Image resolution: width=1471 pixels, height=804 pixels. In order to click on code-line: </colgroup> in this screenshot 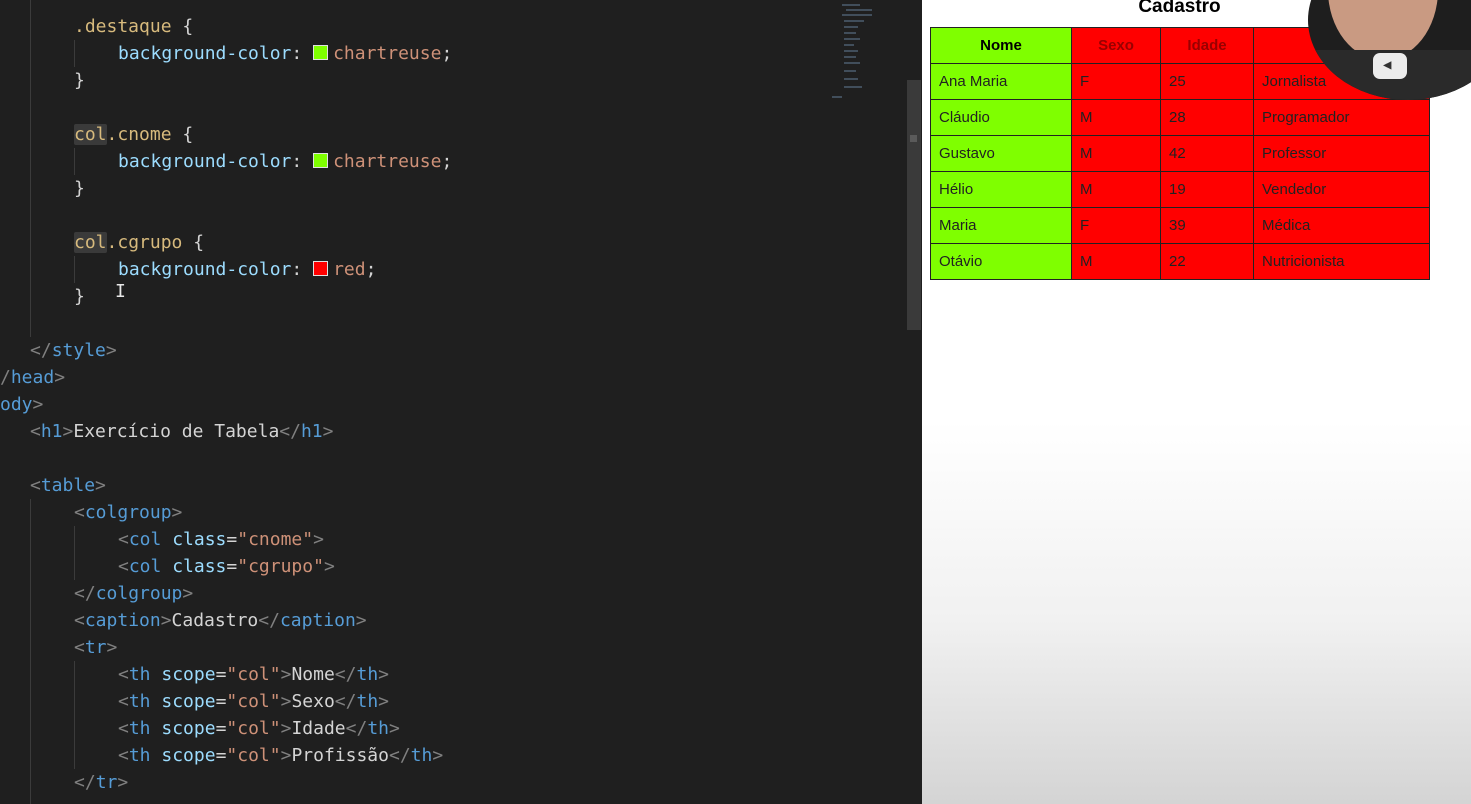, I will do `click(133, 593)`.